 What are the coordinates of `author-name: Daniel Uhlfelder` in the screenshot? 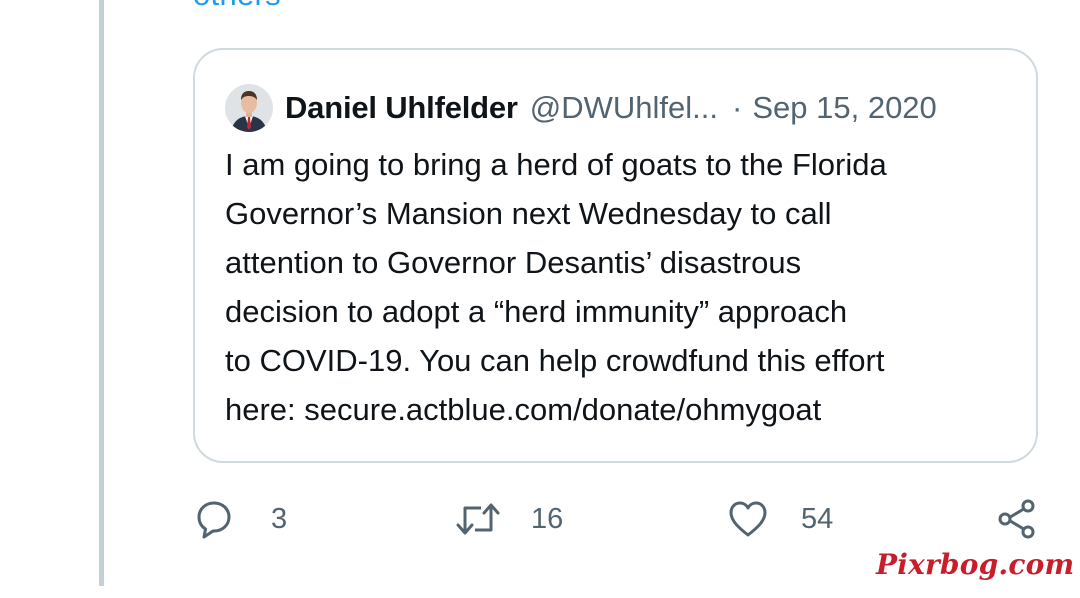 It's located at (401, 108).